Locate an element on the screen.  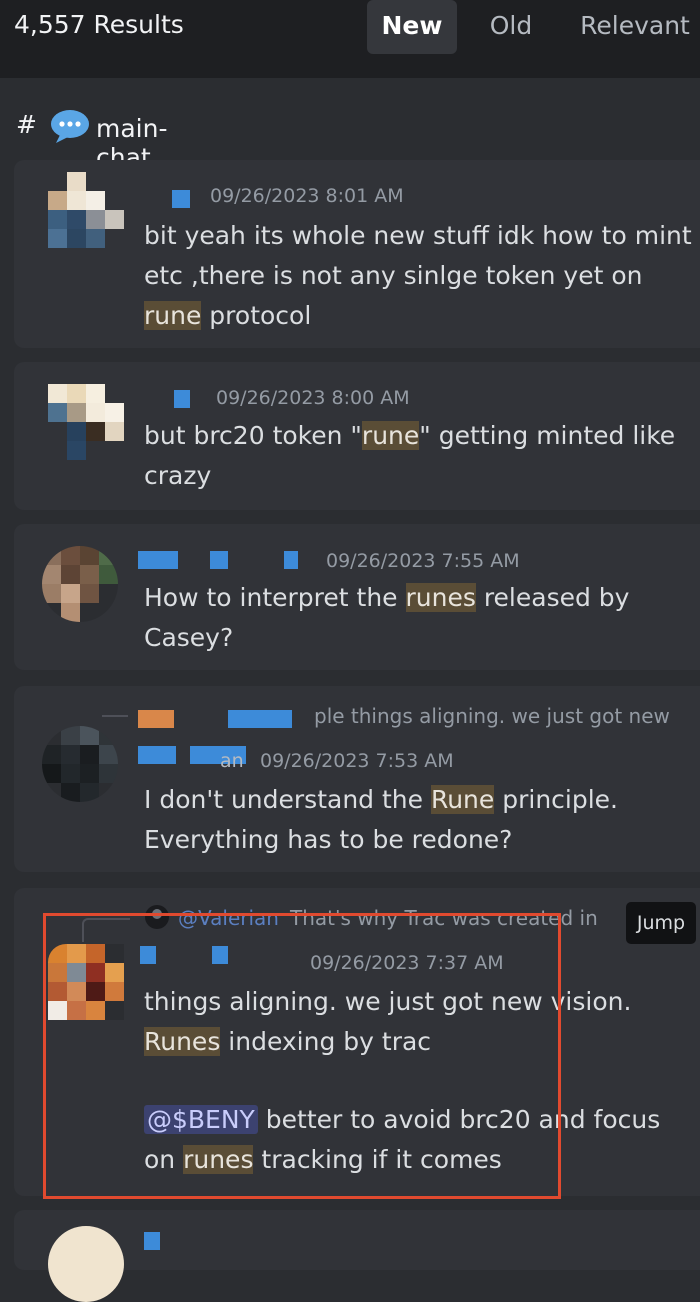
reply-avatar is located at coordinates (157, 917).